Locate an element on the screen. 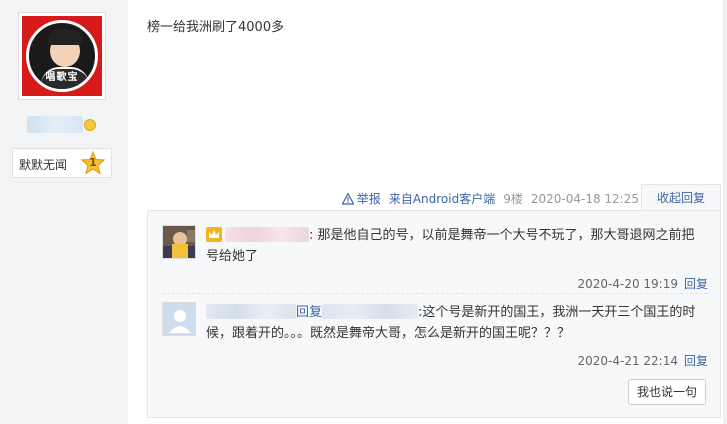  warning-icon is located at coordinates (347, 198).